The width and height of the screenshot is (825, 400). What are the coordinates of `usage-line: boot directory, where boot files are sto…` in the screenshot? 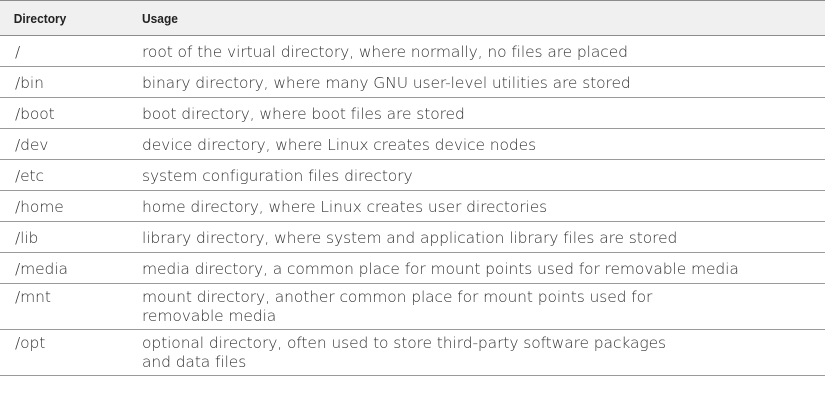 It's located at (303, 114).